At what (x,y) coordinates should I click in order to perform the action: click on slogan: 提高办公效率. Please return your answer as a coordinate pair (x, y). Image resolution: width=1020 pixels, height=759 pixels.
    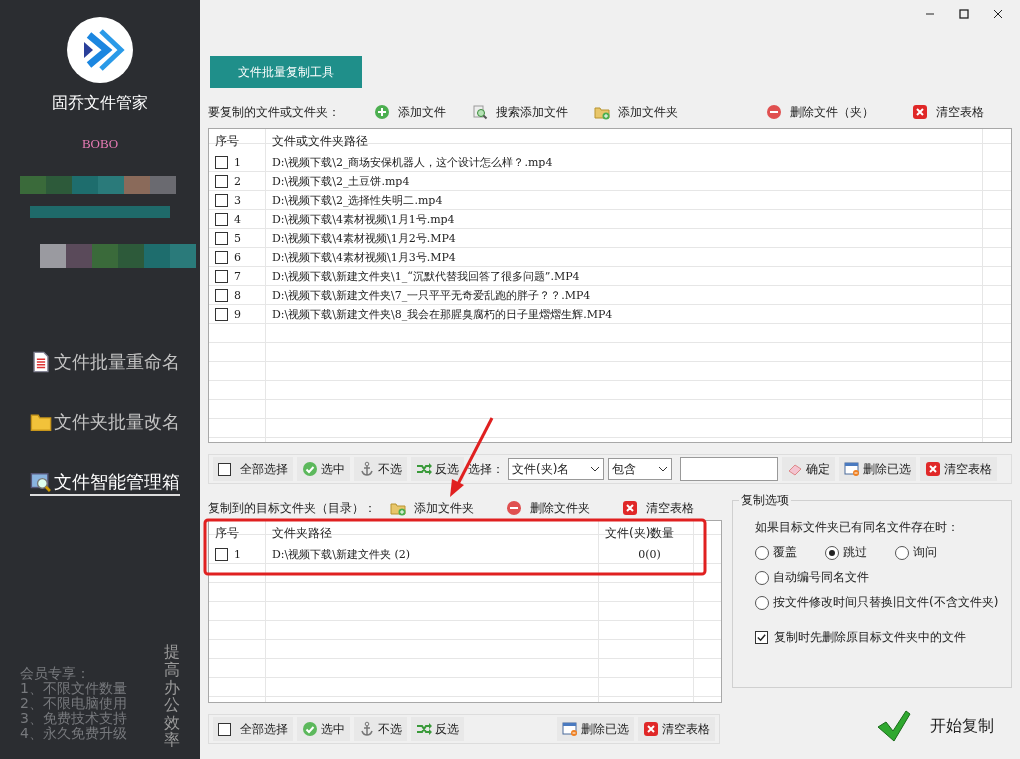
    Looking at the image, I should click on (172, 696).